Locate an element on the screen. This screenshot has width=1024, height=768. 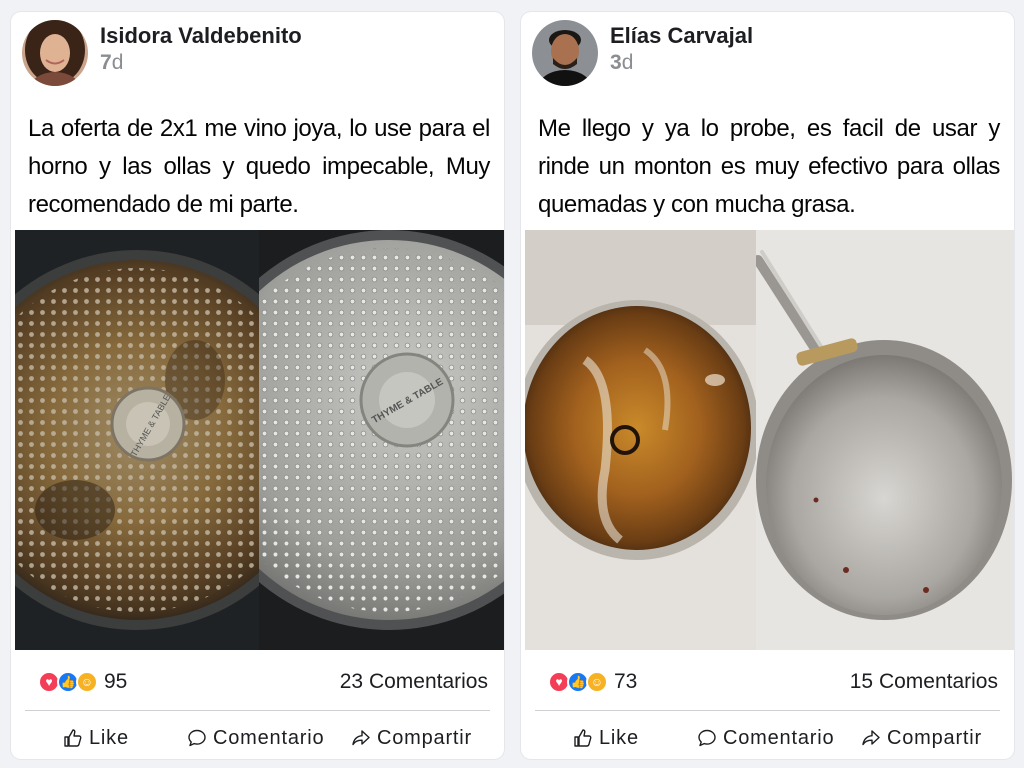
post-header: Isidora Valdebenito 7d is located at coordinates (162, 53).